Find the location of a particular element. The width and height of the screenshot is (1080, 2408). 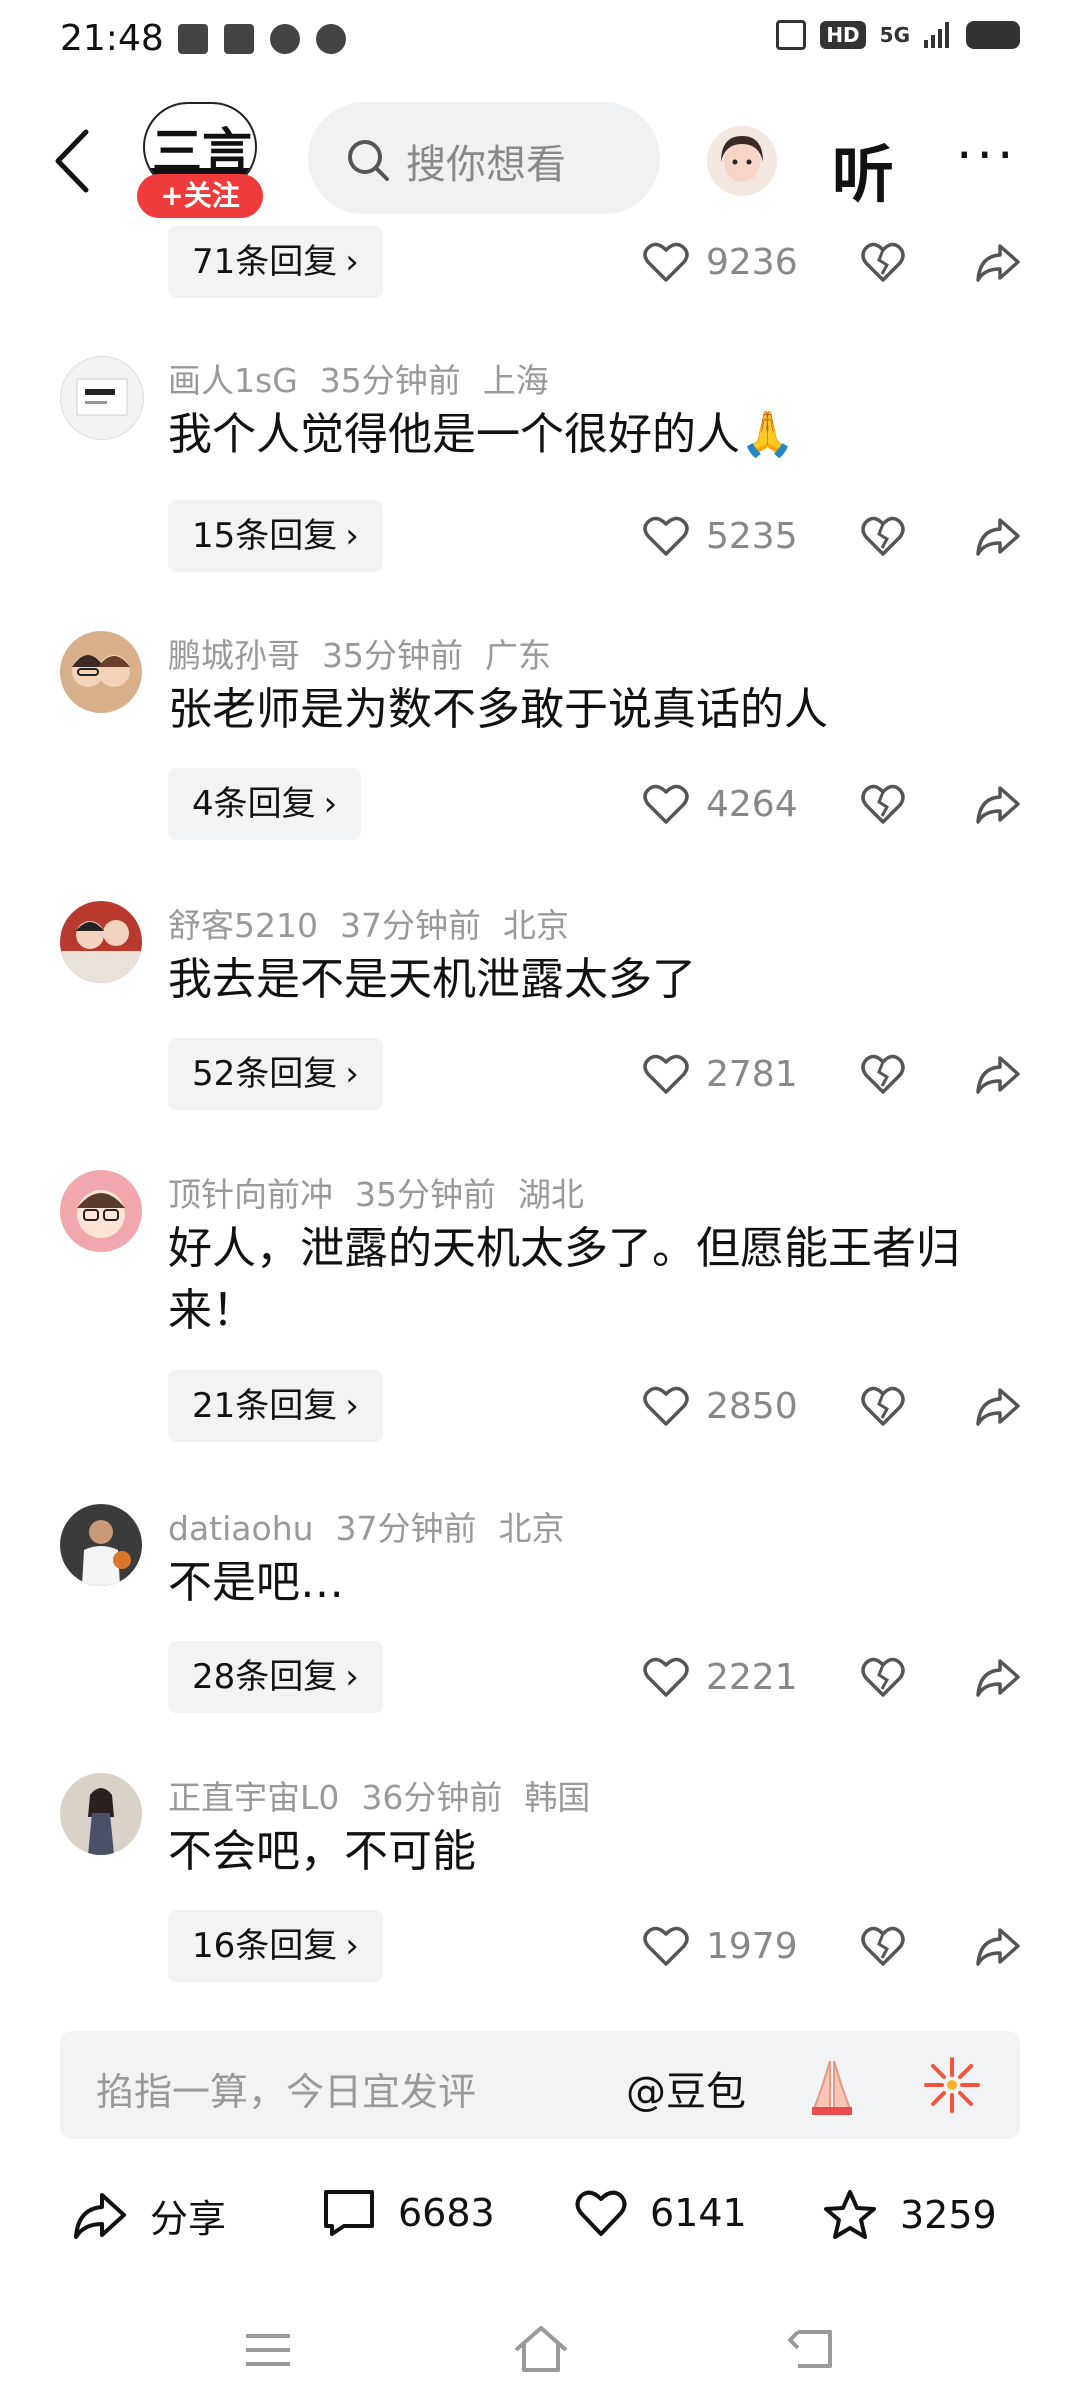

like-count: 1979 is located at coordinates (752, 1946).